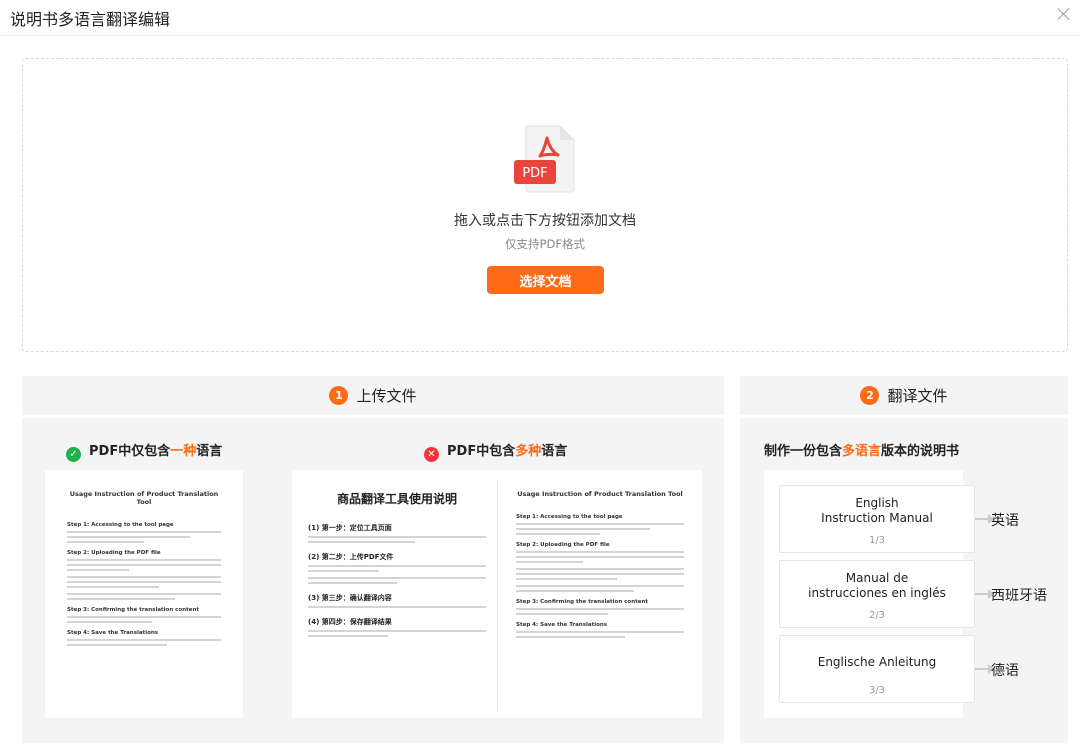 The image size is (1080, 743). What do you see at coordinates (1005, 671) in the screenshot?
I see `language-label-german: 德语` at bounding box center [1005, 671].